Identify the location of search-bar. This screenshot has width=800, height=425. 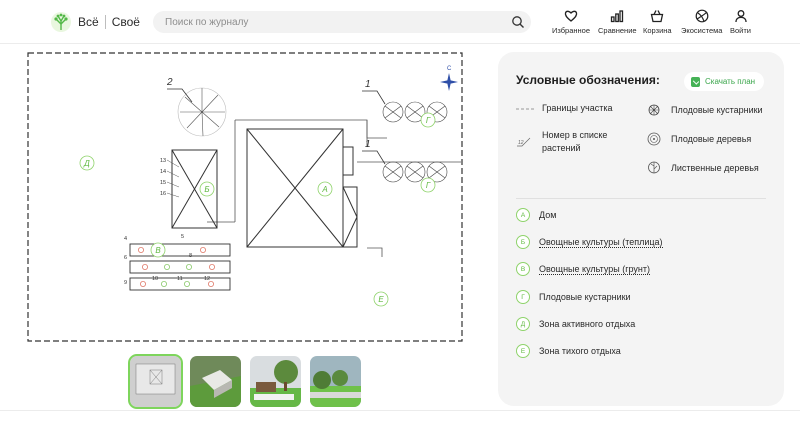
(342, 22).